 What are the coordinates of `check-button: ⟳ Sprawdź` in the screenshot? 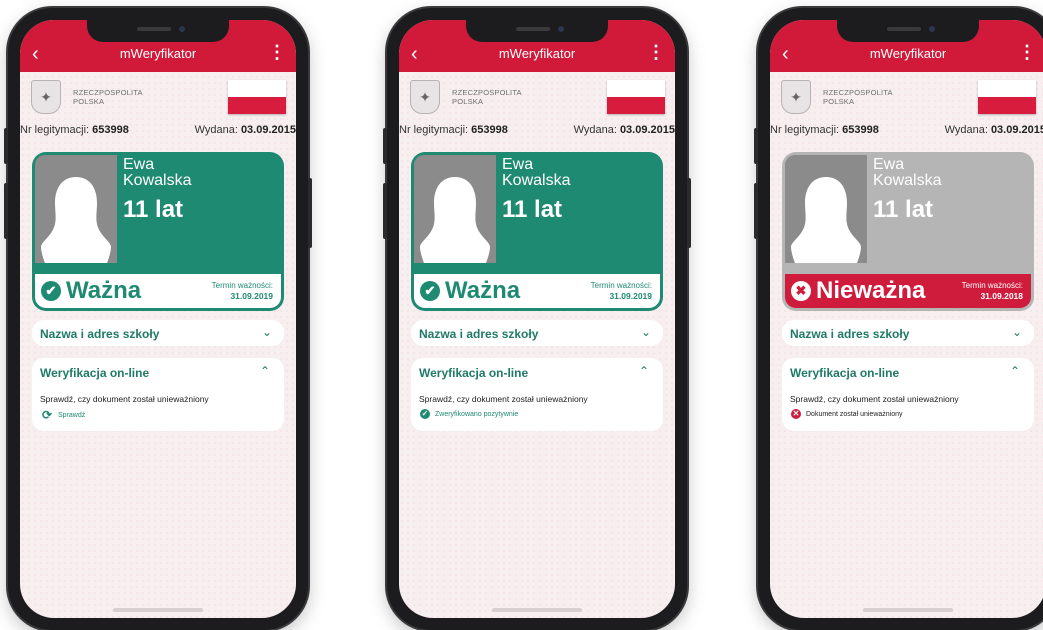 It's located at (63, 415).